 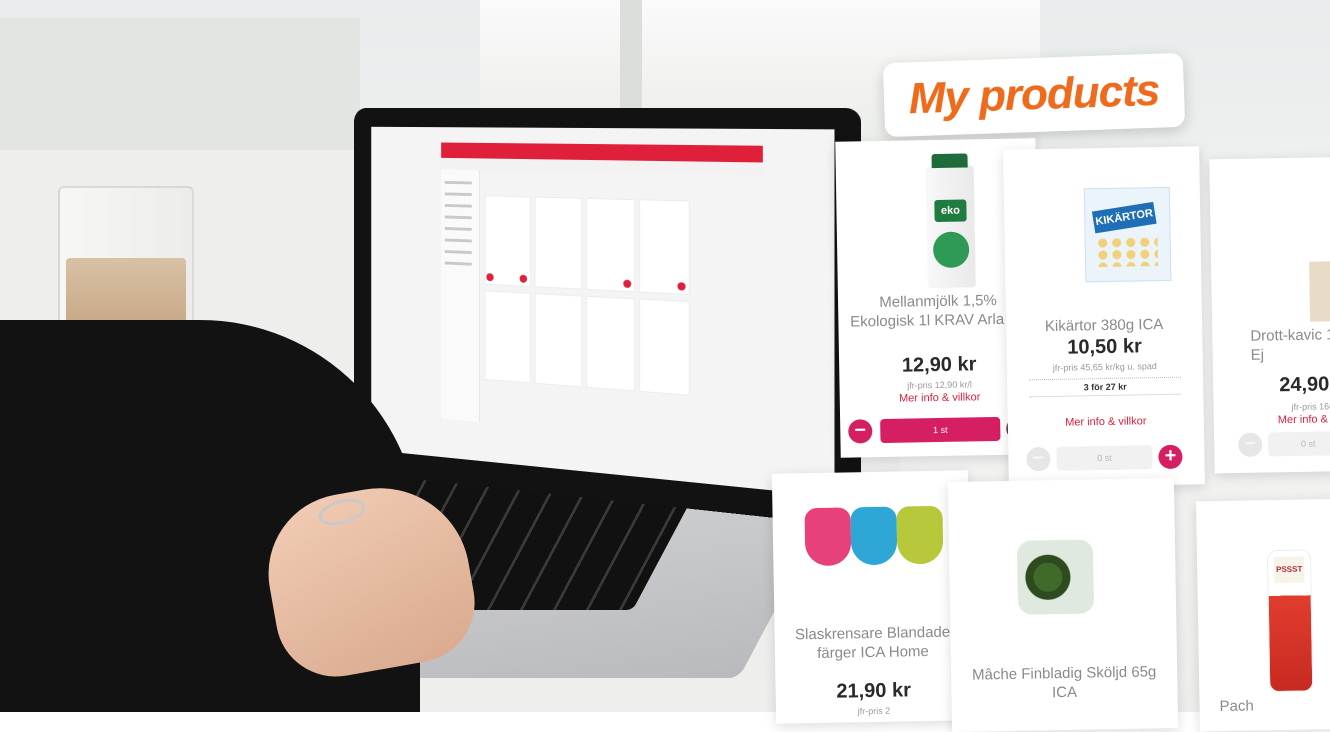 I want to click on eko-label: eko, so click(x=950, y=211).